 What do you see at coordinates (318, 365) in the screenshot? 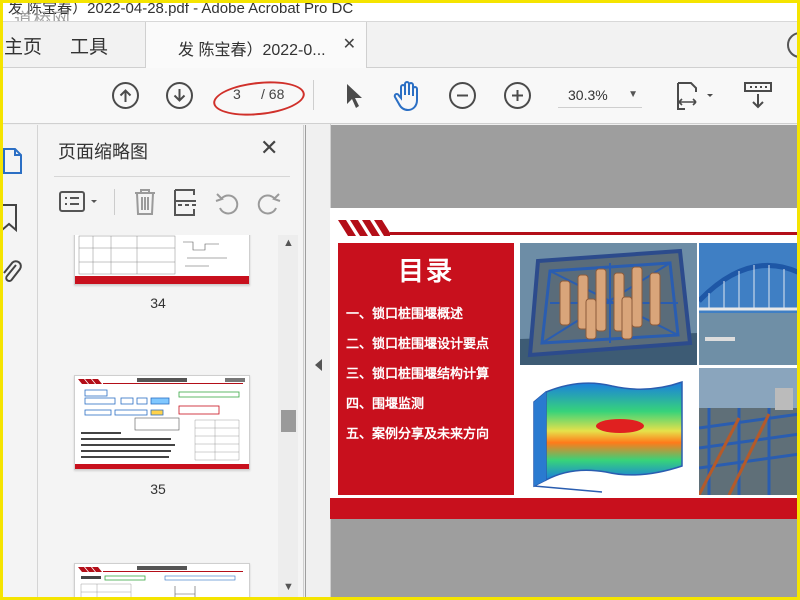
I see `chevron-left-icon` at bounding box center [318, 365].